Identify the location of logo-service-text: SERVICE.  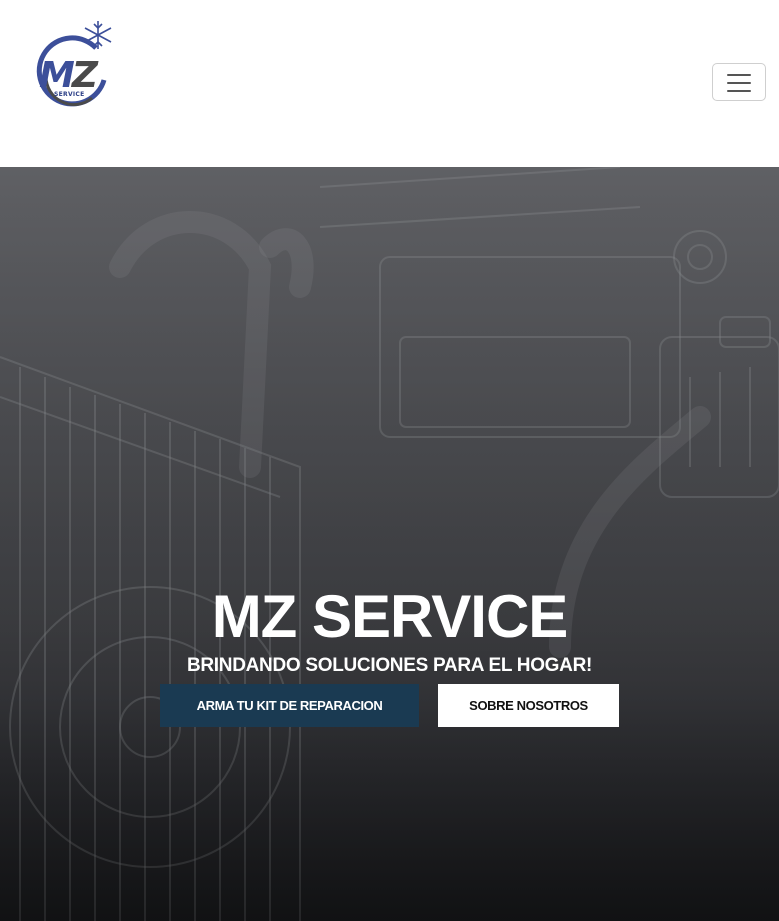
(69, 94).